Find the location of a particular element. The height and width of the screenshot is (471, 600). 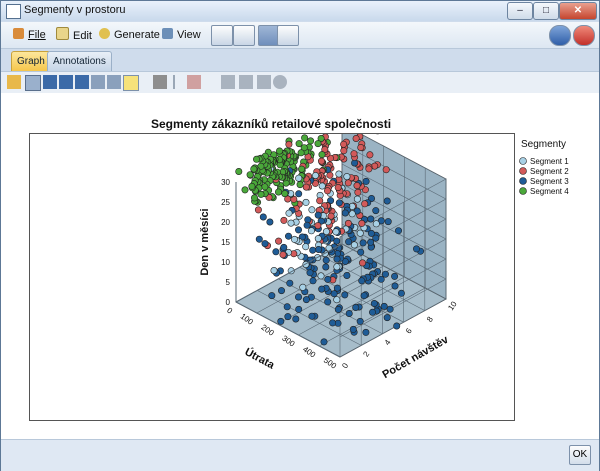

wand-icon is located at coordinates (194, 82).